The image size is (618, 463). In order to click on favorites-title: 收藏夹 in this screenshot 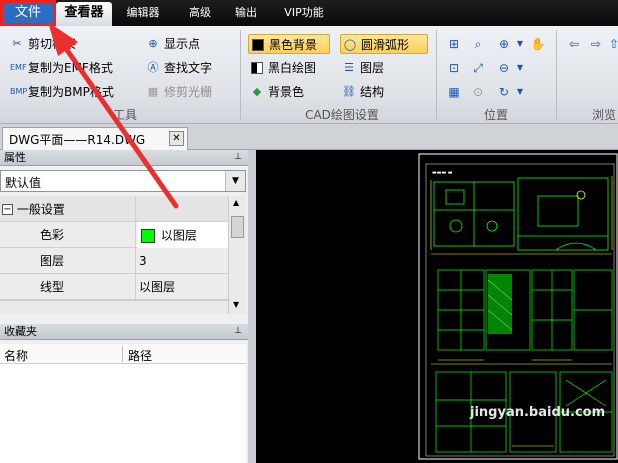, I will do `click(20, 331)`.